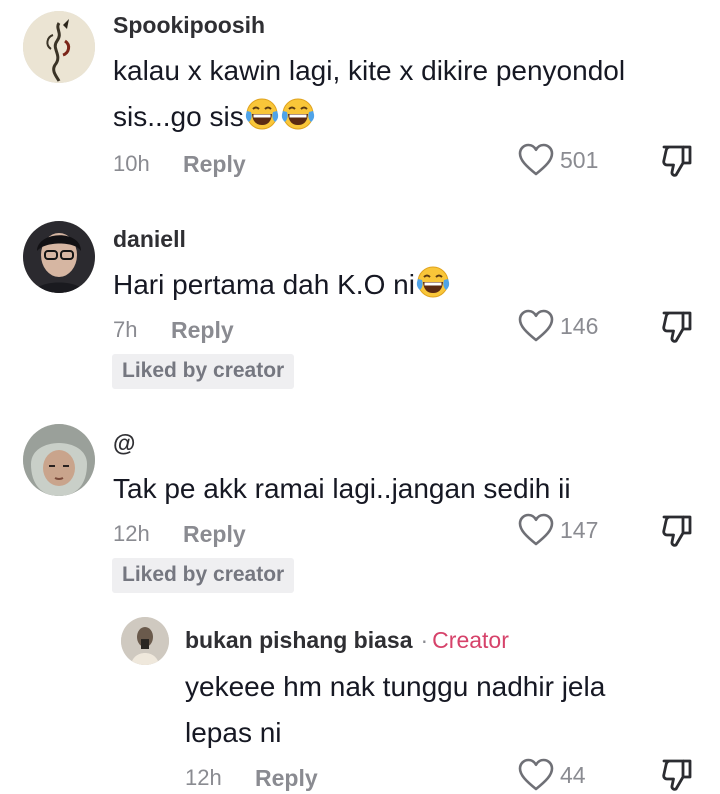  What do you see at coordinates (189, 25) in the screenshot?
I see `username: Spookipoosih` at bounding box center [189, 25].